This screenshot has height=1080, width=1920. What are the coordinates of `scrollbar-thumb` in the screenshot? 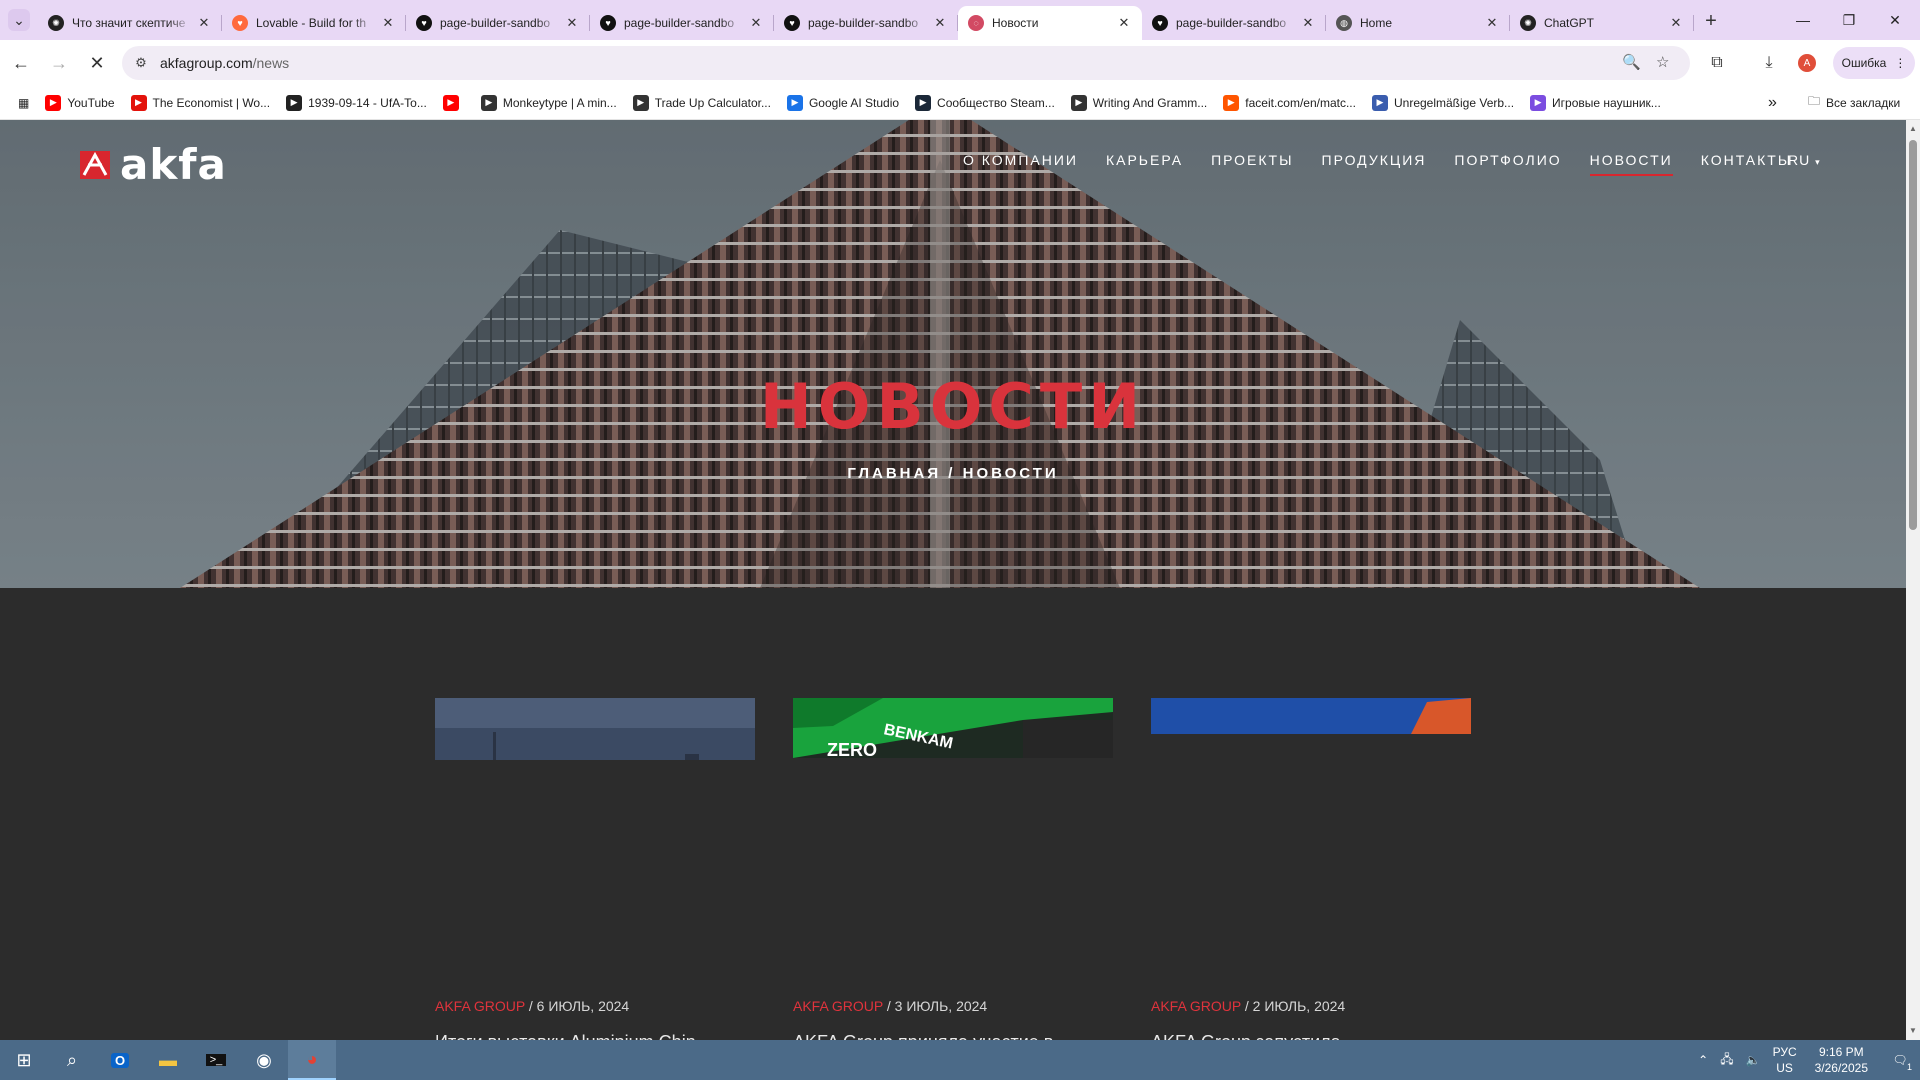 It's located at (1913, 335).